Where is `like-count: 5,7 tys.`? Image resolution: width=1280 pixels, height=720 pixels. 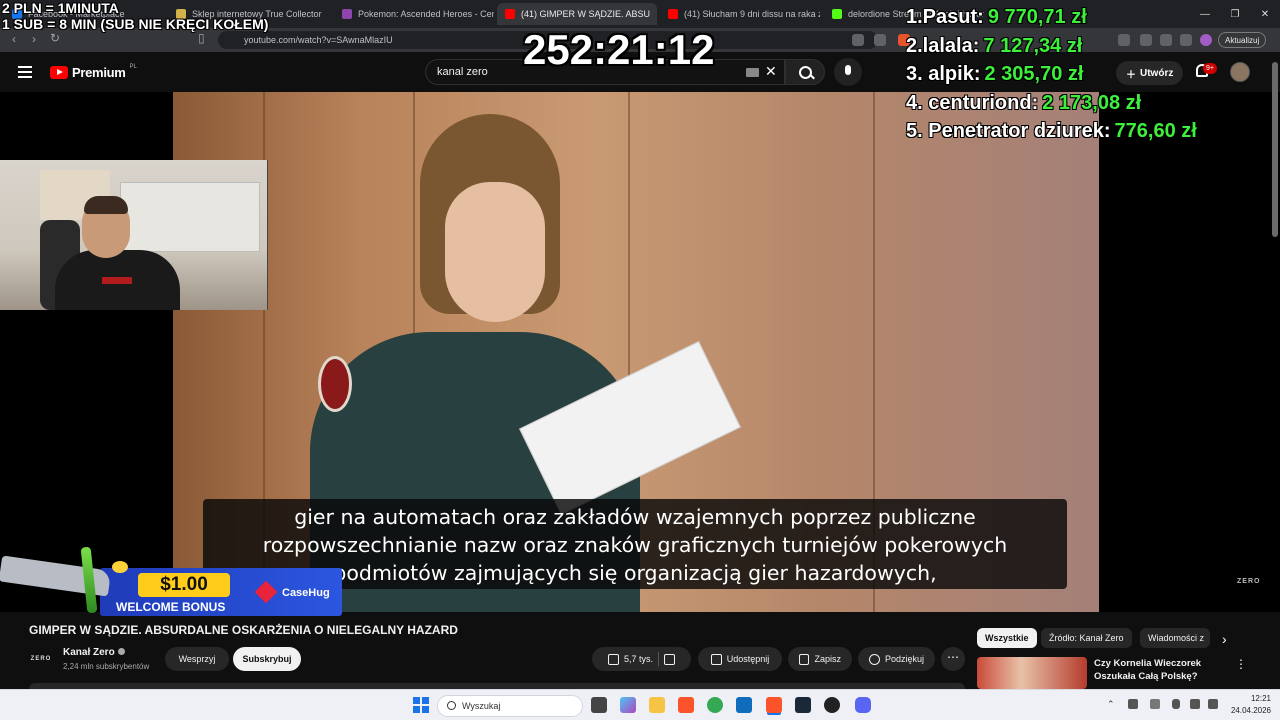
like-count: 5,7 tys. is located at coordinates (638, 659).